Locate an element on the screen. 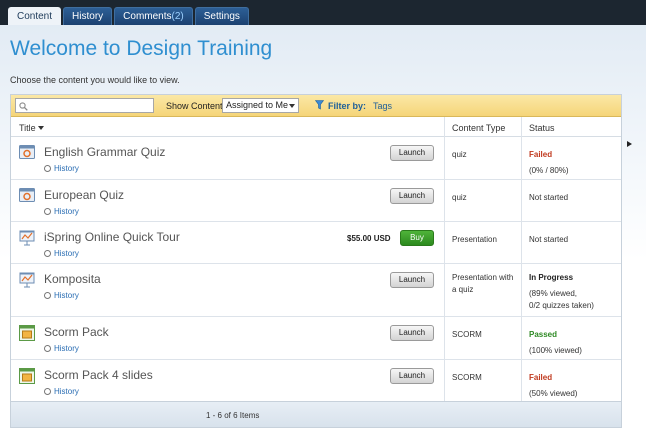  title-header-label: Title is located at coordinates (27, 128).